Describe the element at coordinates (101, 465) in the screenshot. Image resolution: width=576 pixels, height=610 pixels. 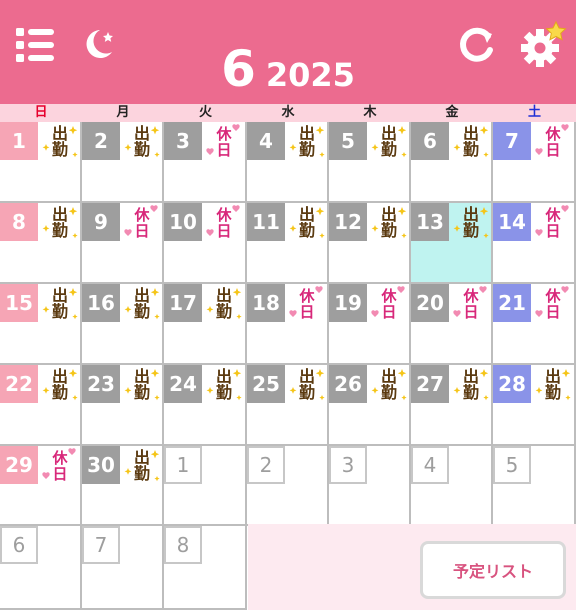
I see `day-number: 30` at that location.